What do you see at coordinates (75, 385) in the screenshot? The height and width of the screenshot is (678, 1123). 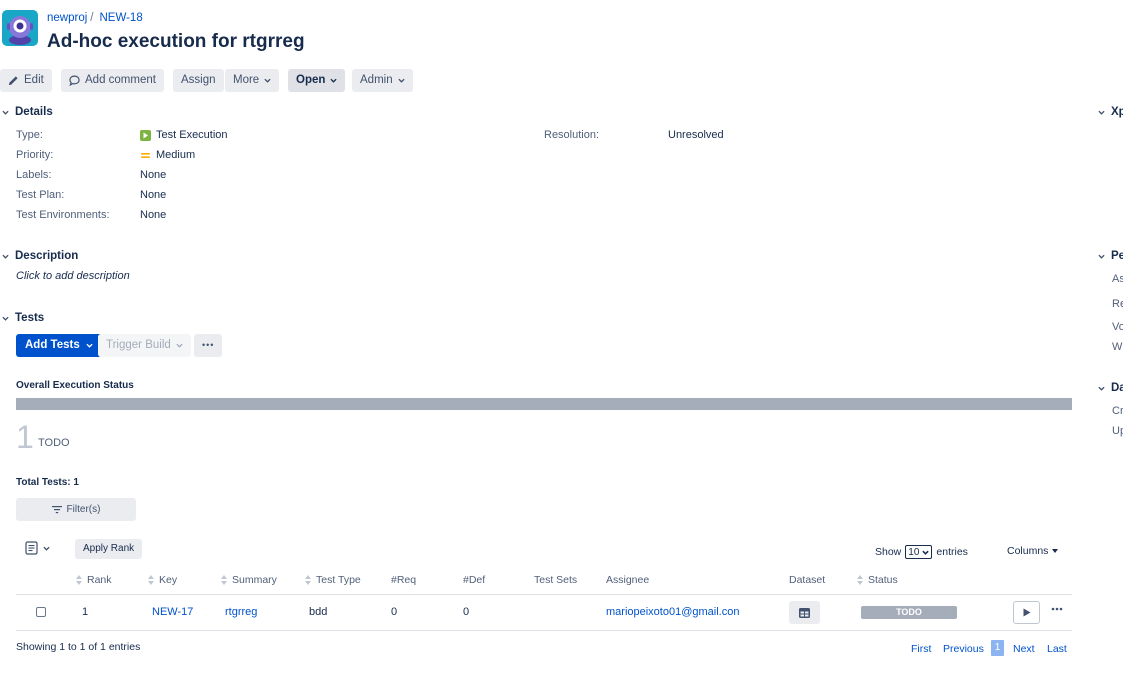 I see `overall-execution-status-label: Overall Execution Status` at bounding box center [75, 385].